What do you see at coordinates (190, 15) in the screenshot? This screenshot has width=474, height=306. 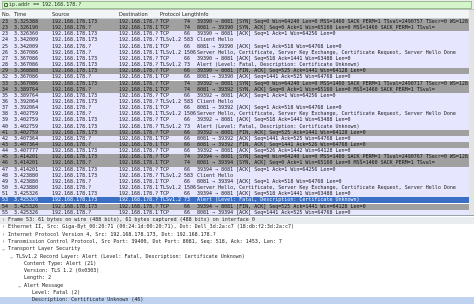 I see `column-header-length: Length` at bounding box center [190, 15].